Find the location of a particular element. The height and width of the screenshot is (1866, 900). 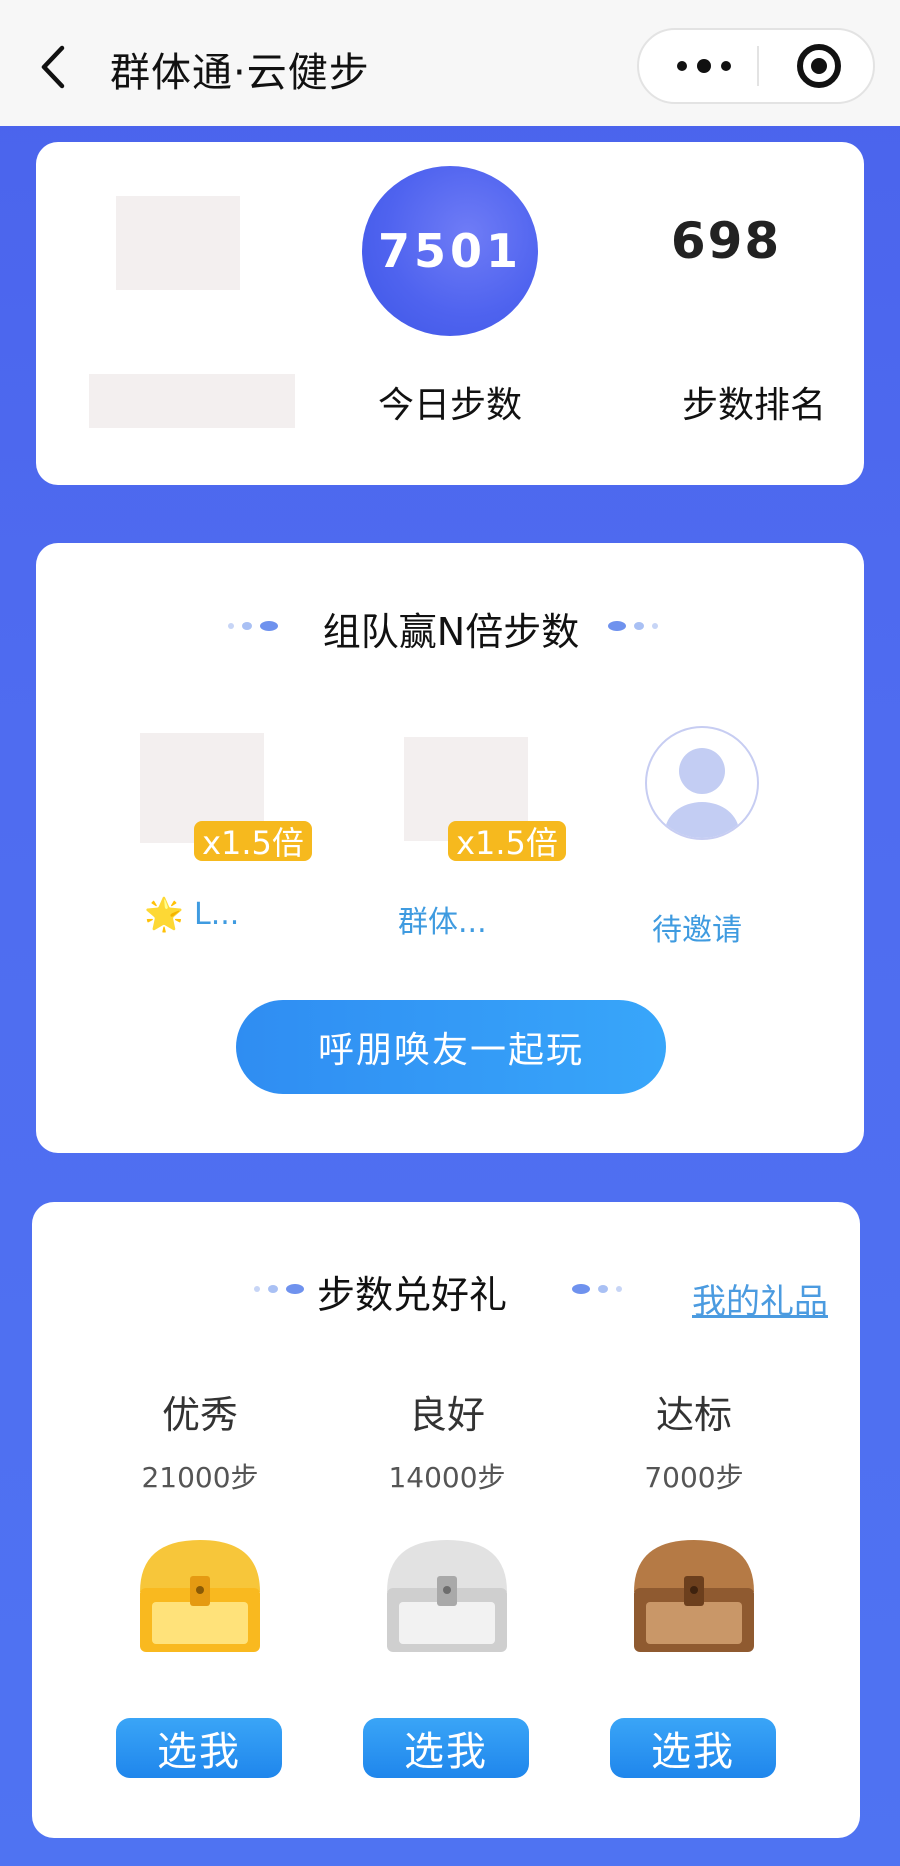

close-program-icon is located at coordinates (819, 66).